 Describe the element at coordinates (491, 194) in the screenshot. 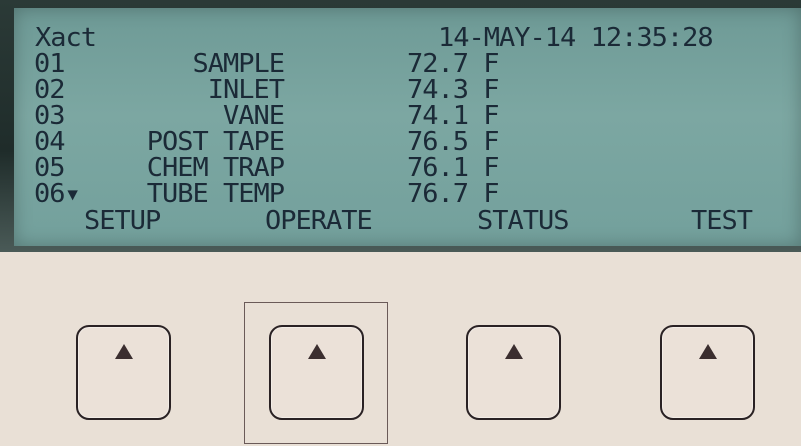

I see `reading-unit: F` at that location.